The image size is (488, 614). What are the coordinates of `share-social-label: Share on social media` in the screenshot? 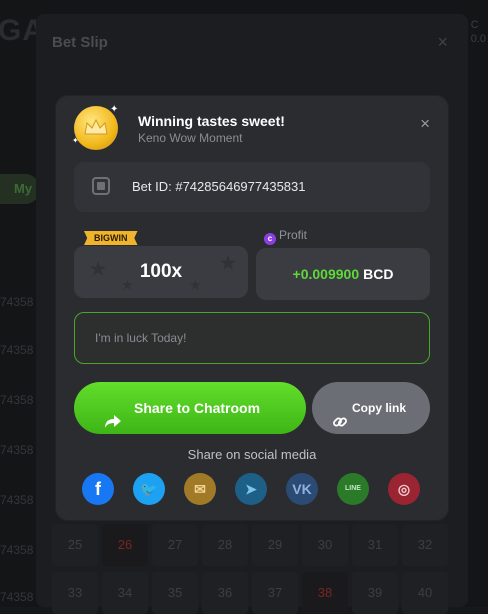 It's located at (252, 454).